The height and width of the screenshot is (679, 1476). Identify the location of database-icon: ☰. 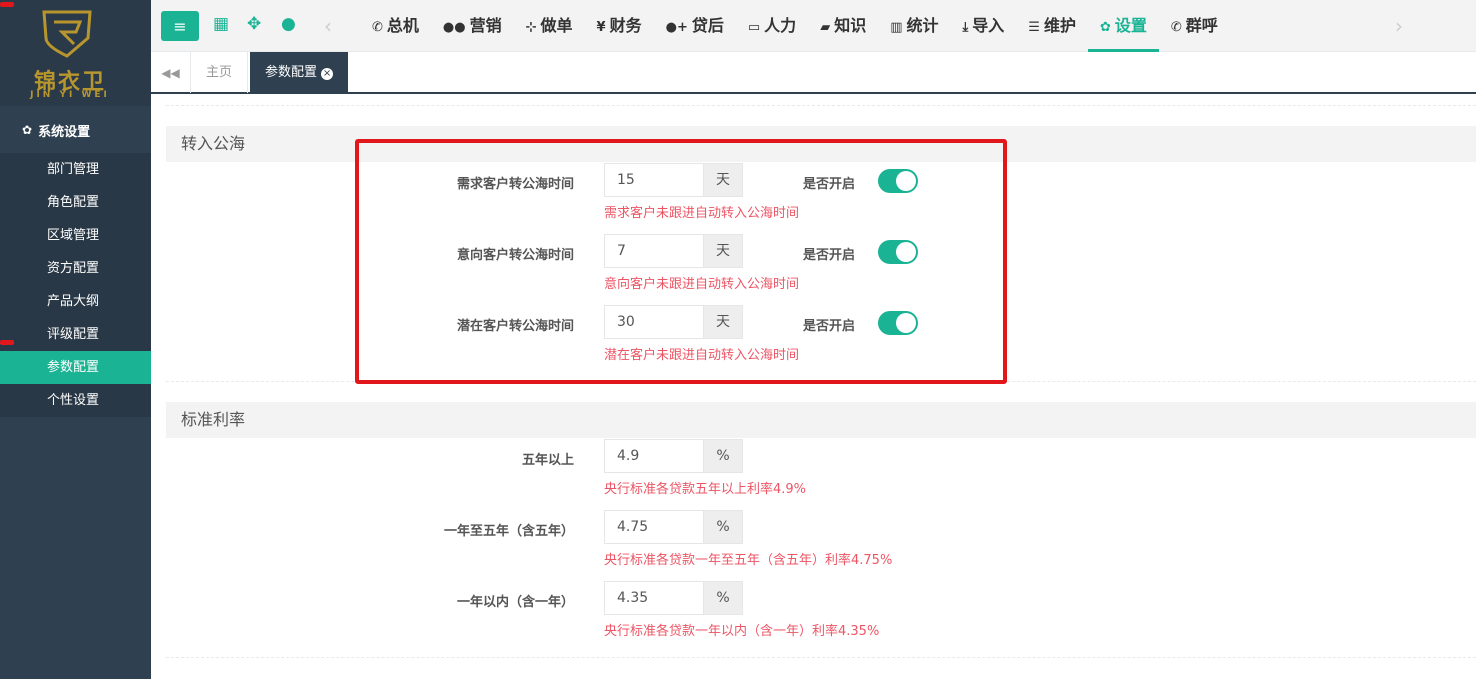
(1034, 27).